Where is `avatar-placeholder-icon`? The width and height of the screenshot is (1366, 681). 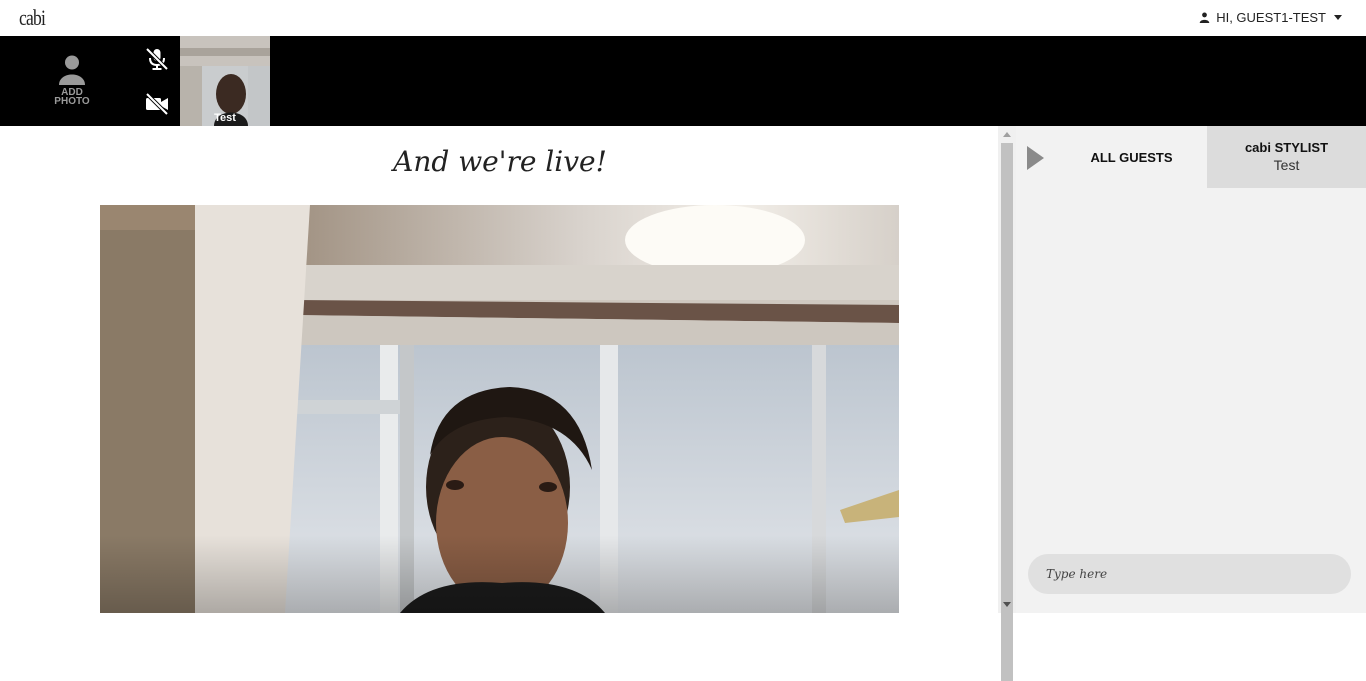
avatar-placeholder-icon is located at coordinates (72, 70).